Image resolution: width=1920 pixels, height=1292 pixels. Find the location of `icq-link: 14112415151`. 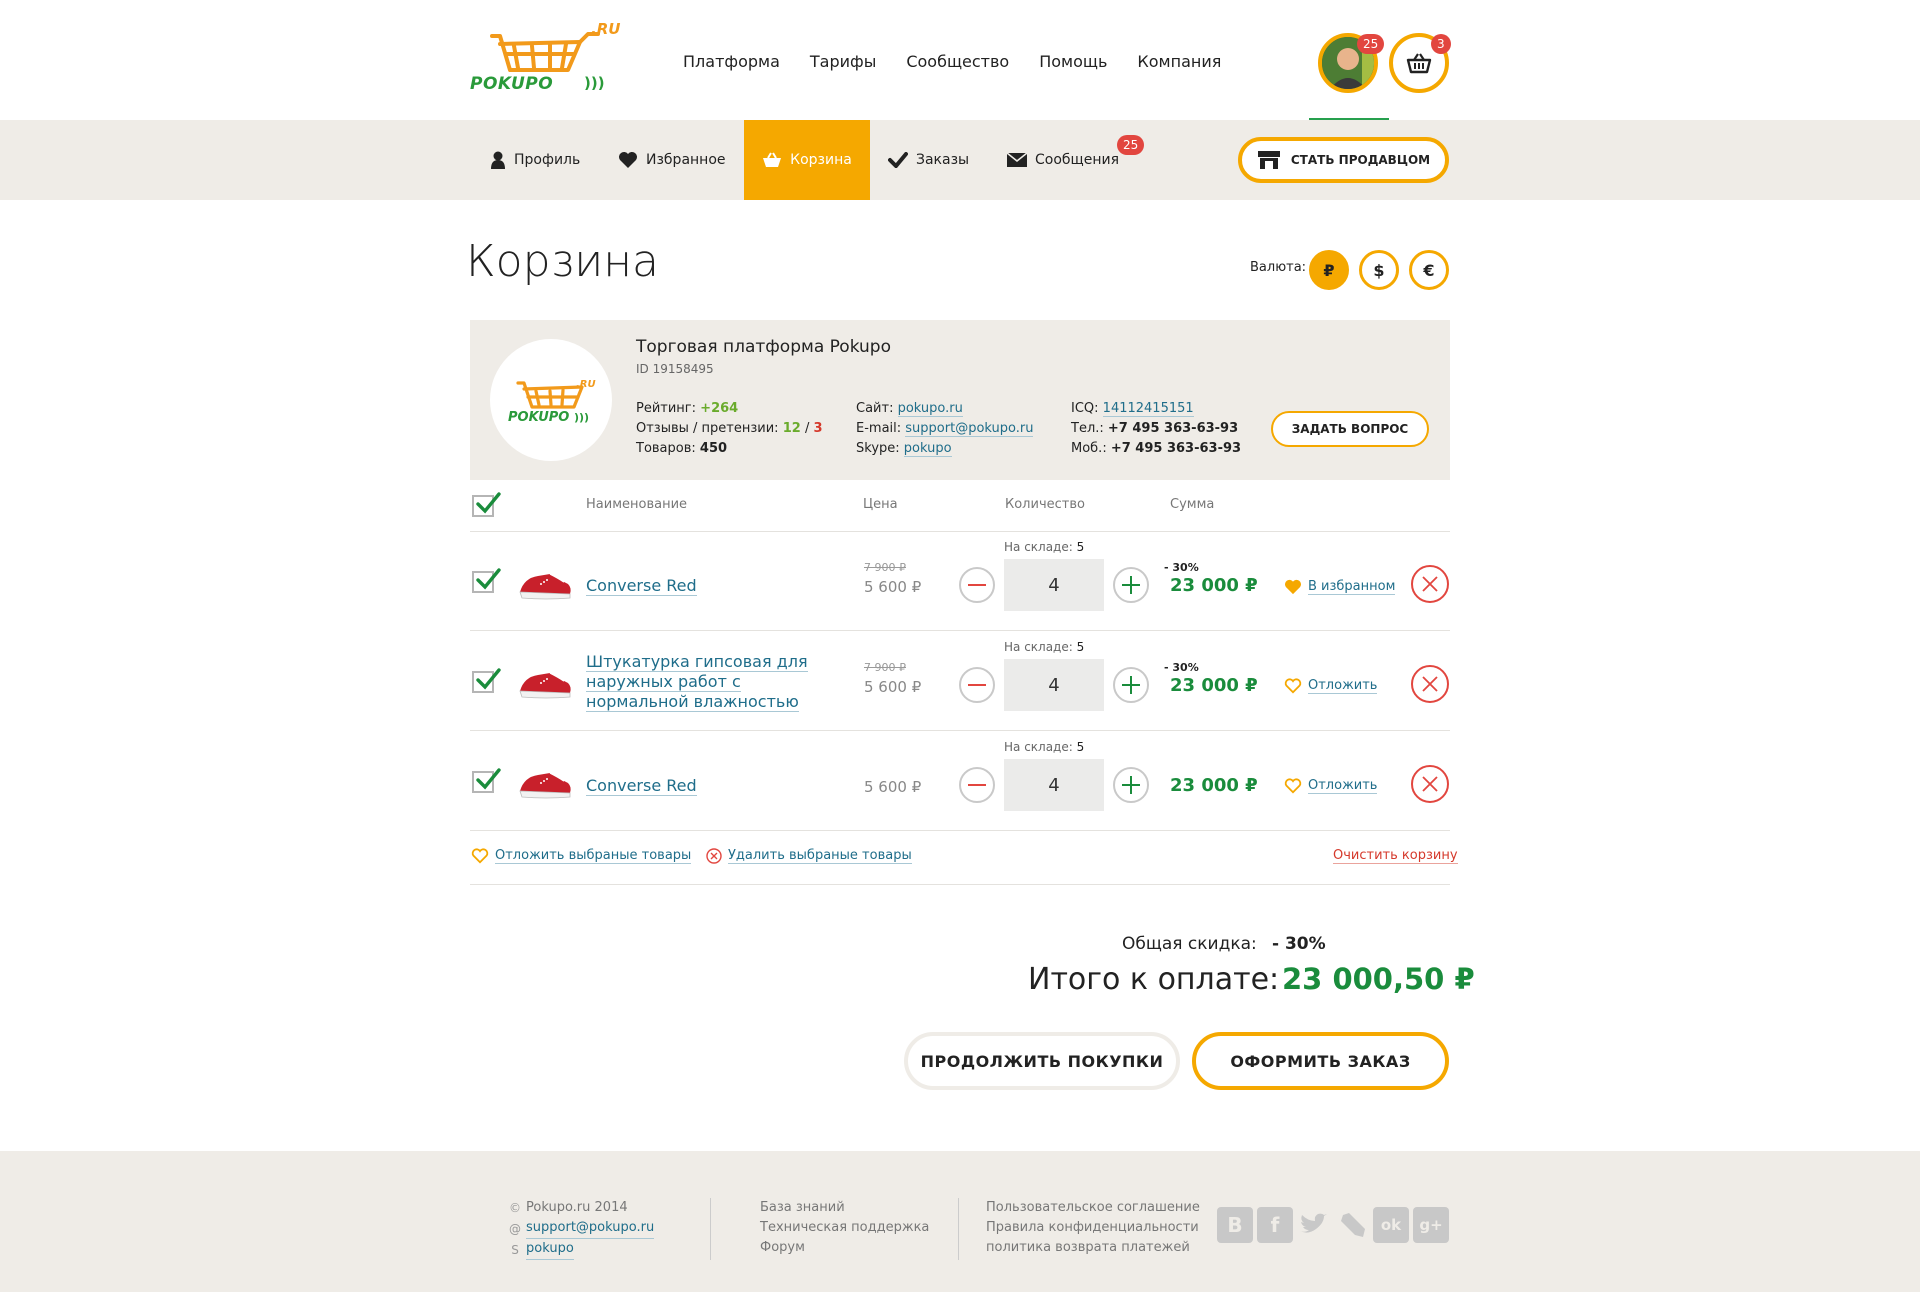

icq-link: 14112415151 is located at coordinates (1148, 409).